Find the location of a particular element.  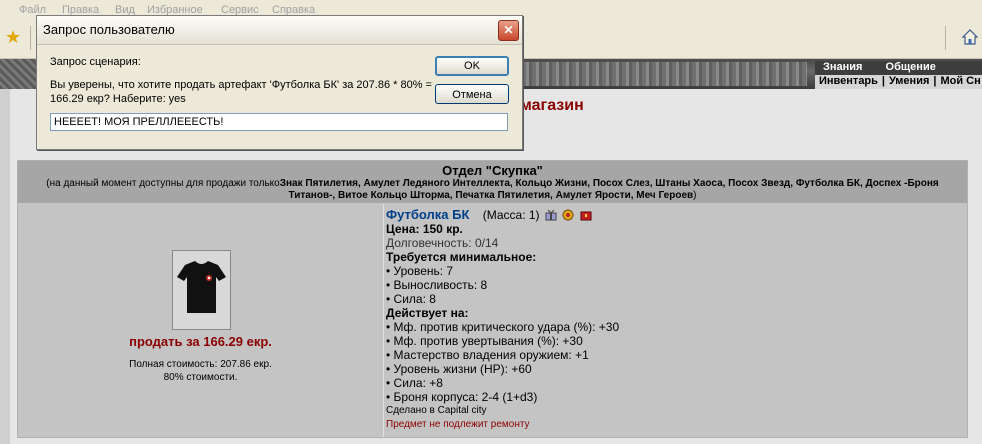

menu-knowledge: Знания is located at coordinates (842, 67).